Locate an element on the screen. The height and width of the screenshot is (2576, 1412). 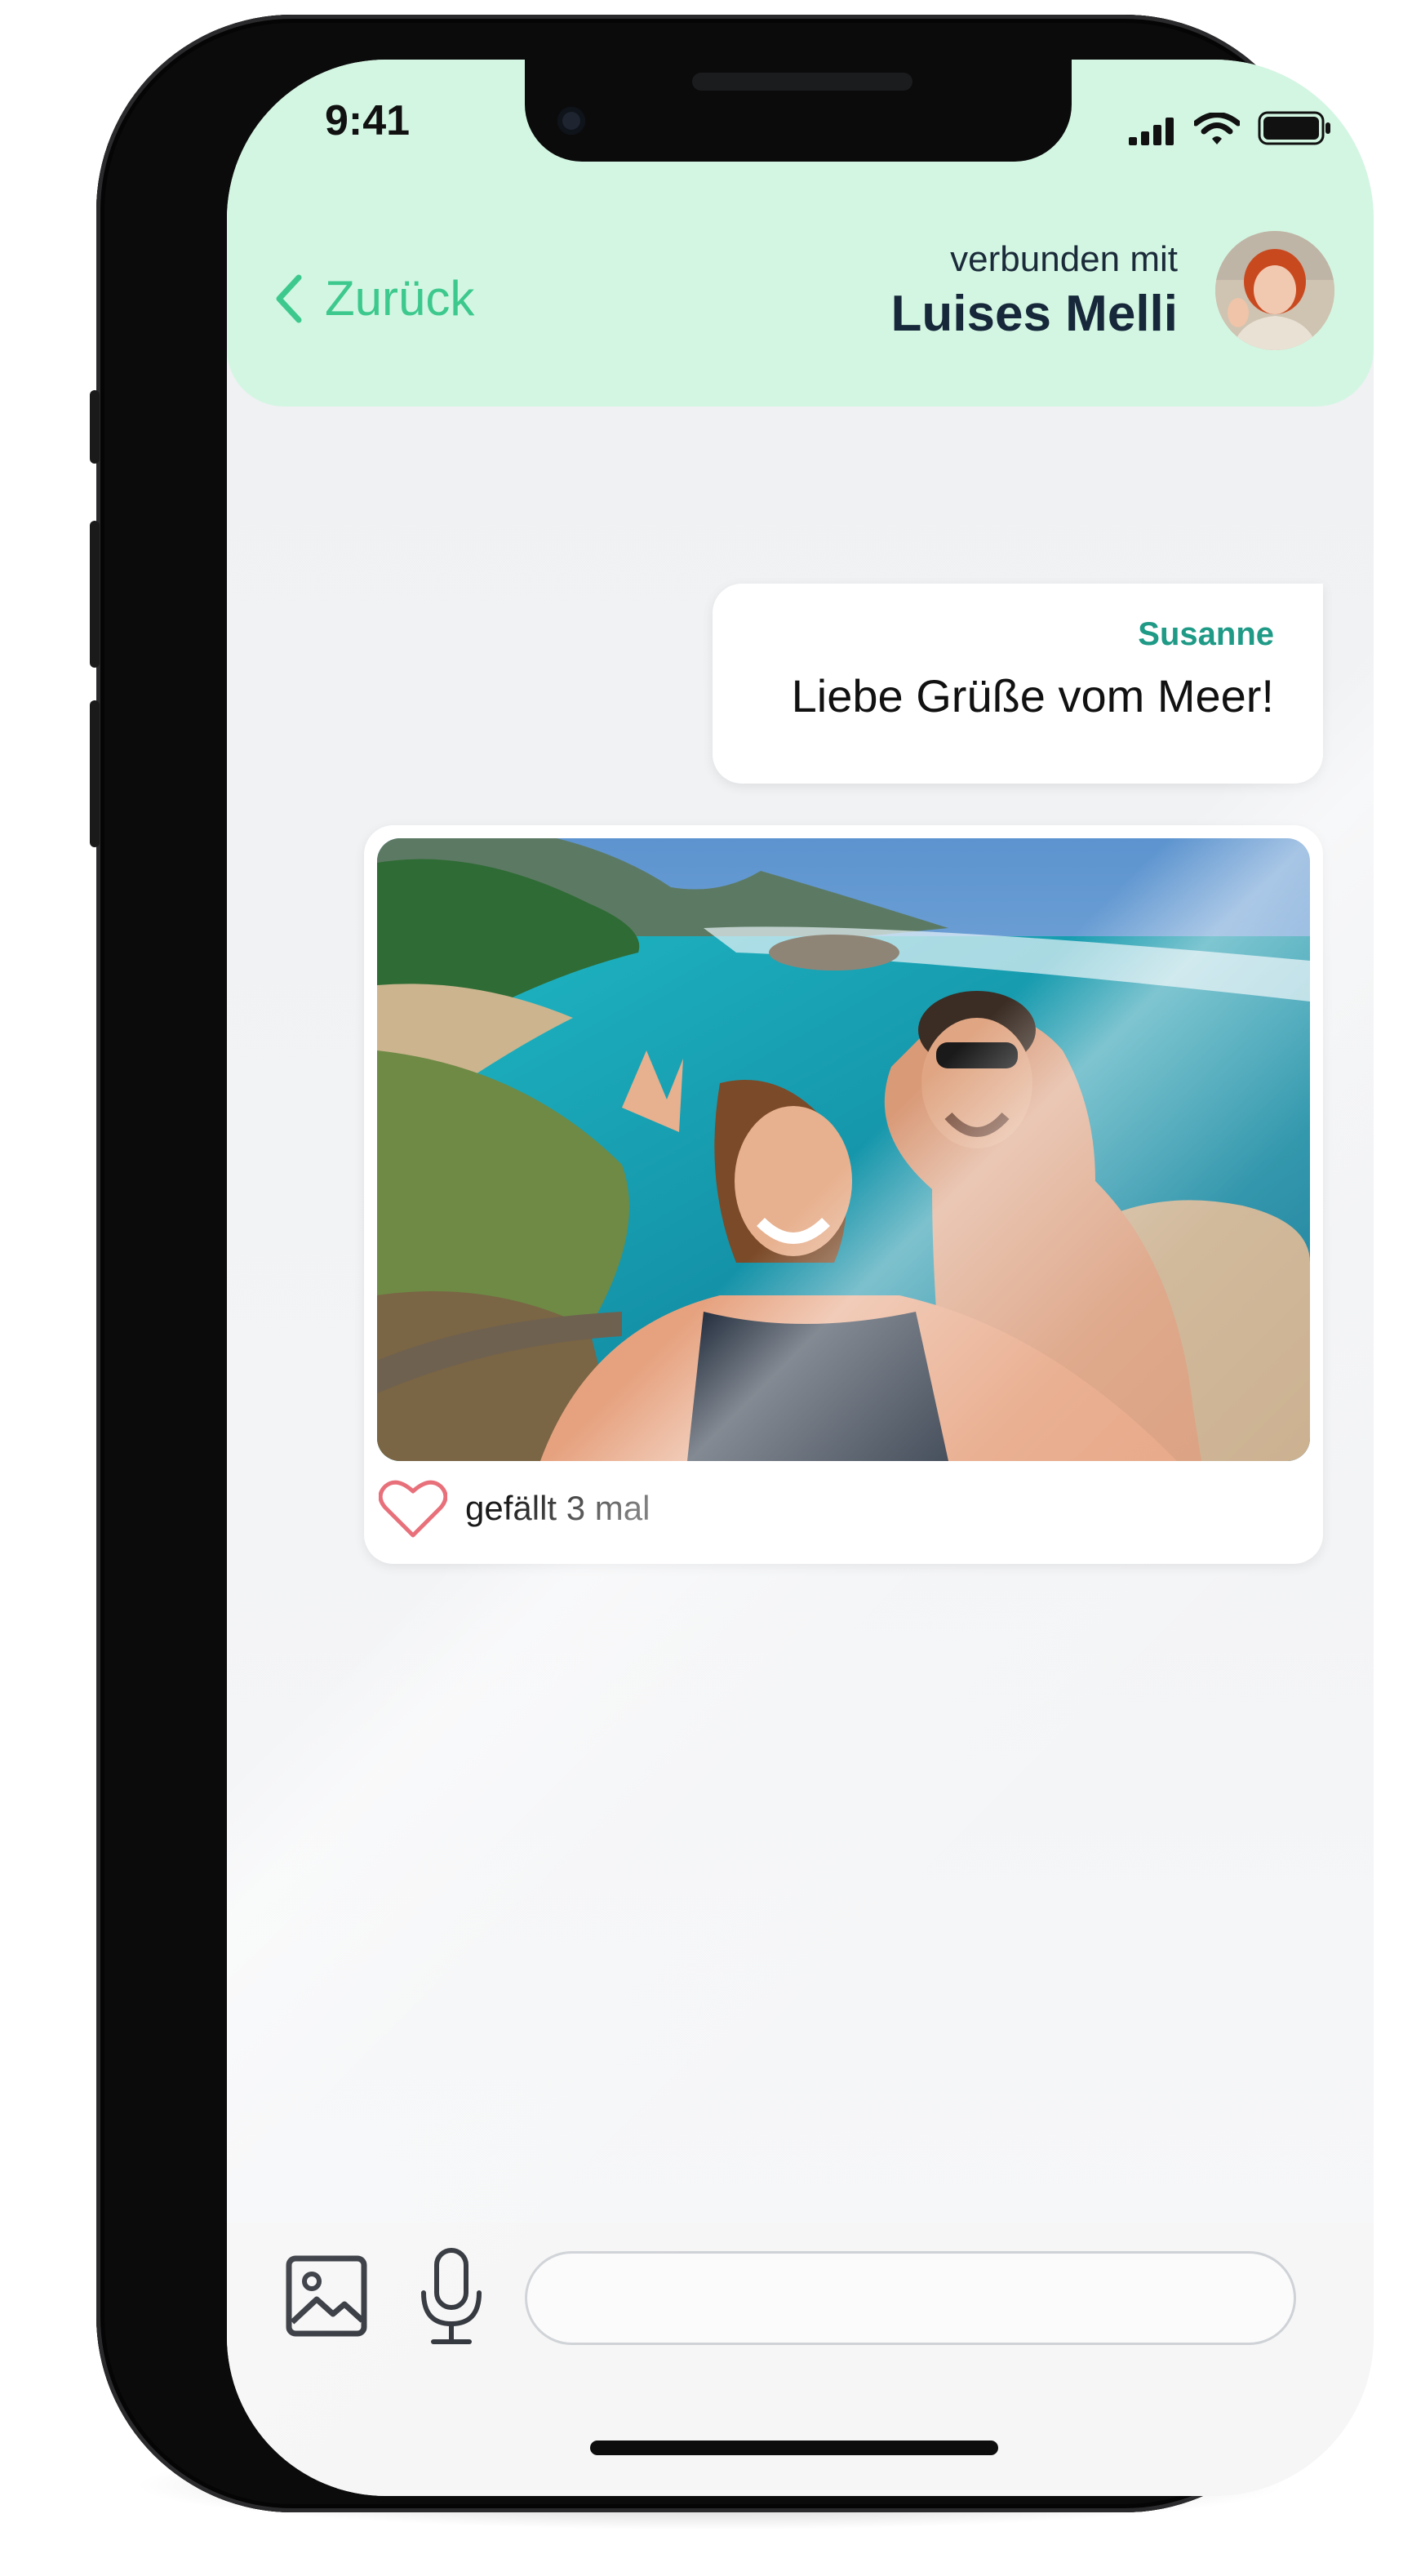
connection-info: verbunden mit Luises Melli is located at coordinates (1034, 291).